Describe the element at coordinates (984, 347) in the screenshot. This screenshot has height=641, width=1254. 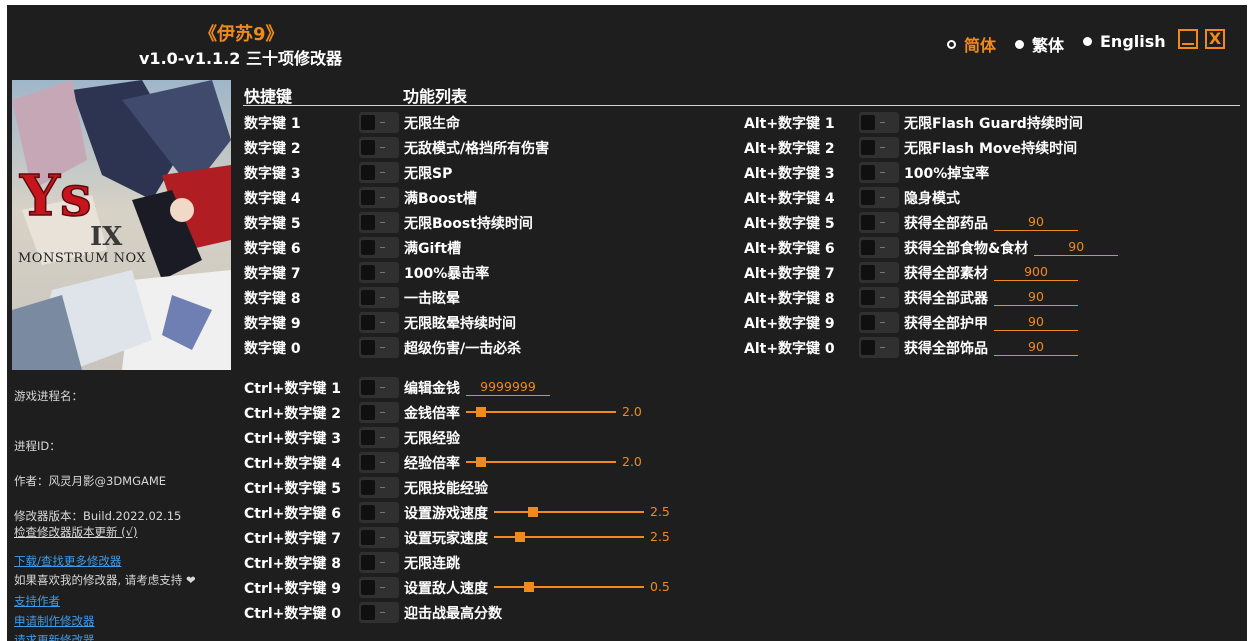
I see `feature-row: Alt+数字键 0 获得全部饰品 90` at that location.